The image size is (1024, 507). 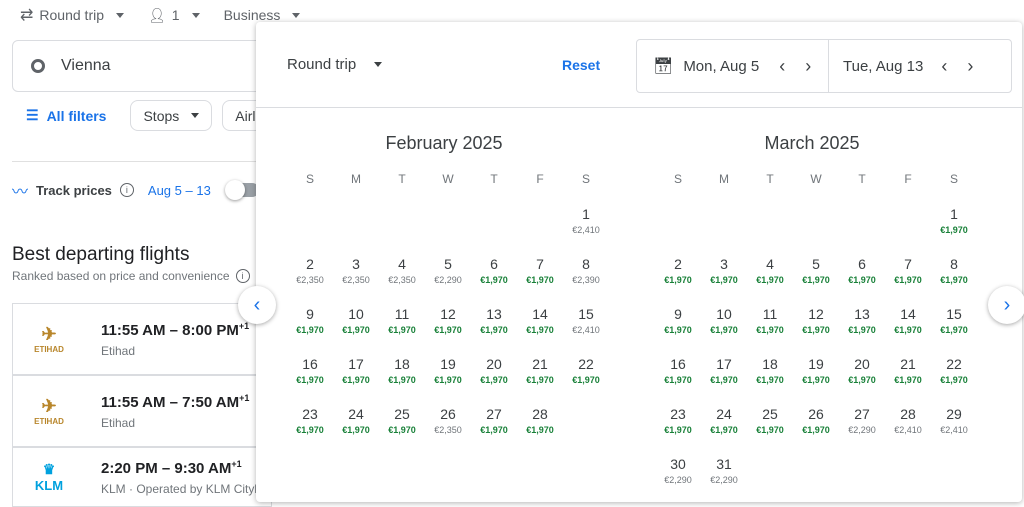 I want to click on calendar-day: 29 €2,410, so click(x=954, y=420).